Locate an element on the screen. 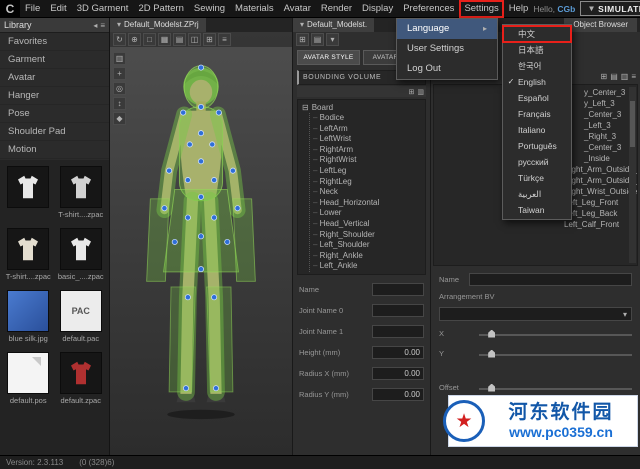 The height and width of the screenshot is (469, 640). file-thumbnail: PAC is located at coordinates (80, 311).